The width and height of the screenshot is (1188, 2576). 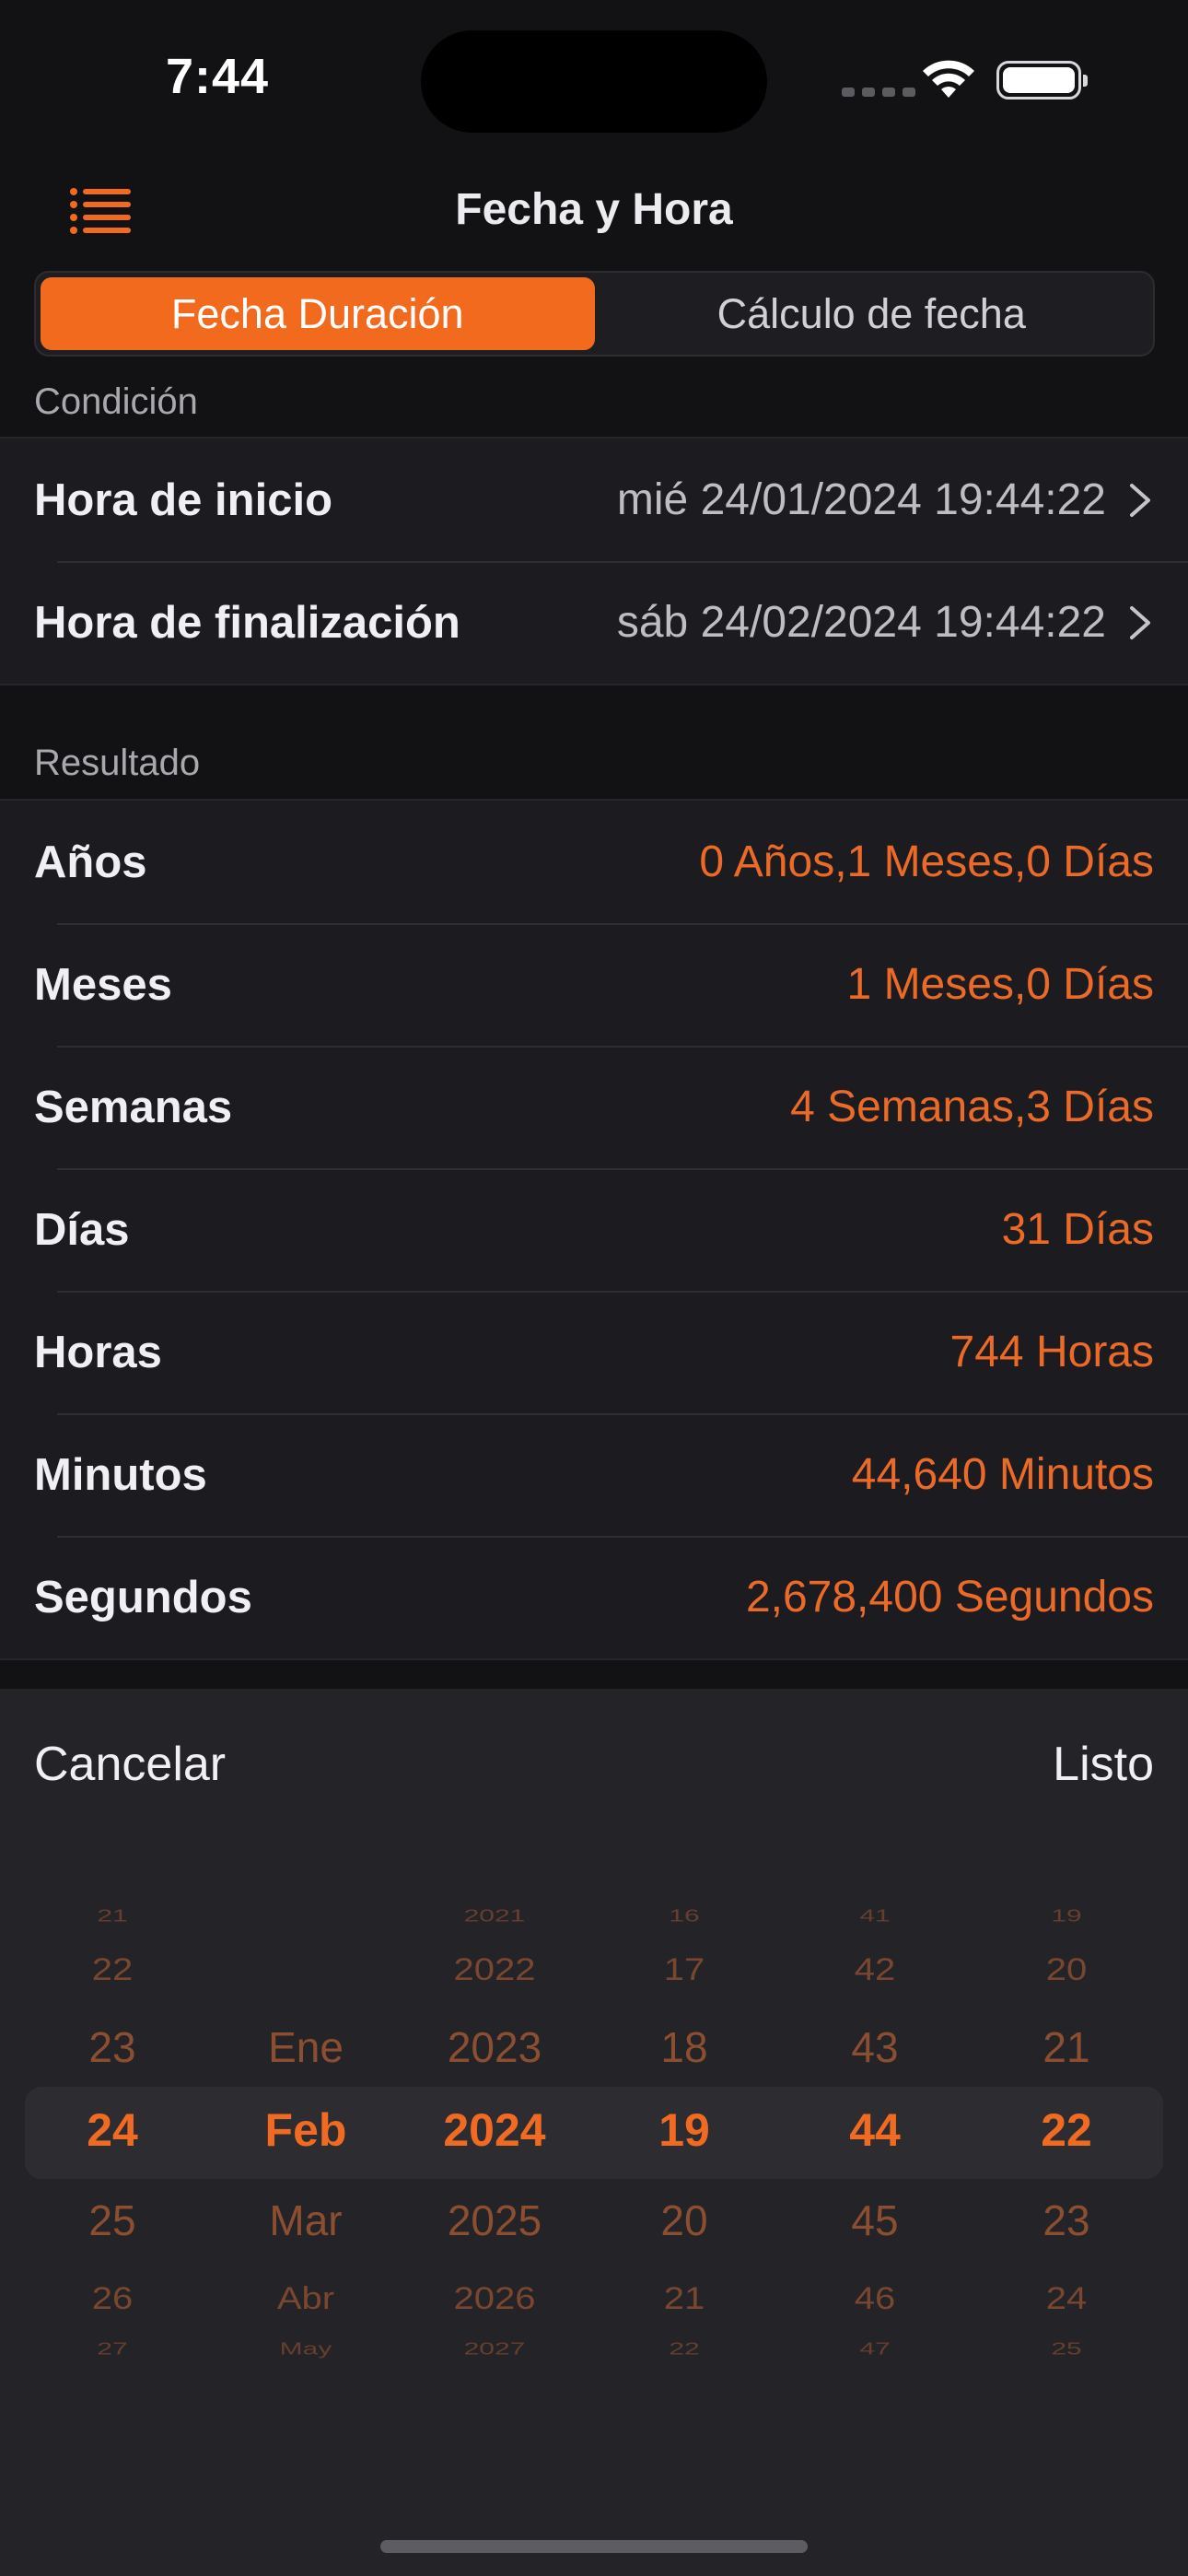 What do you see at coordinates (183, 499) in the screenshot?
I see `row-label: Hora de inicio` at bounding box center [183, 499].